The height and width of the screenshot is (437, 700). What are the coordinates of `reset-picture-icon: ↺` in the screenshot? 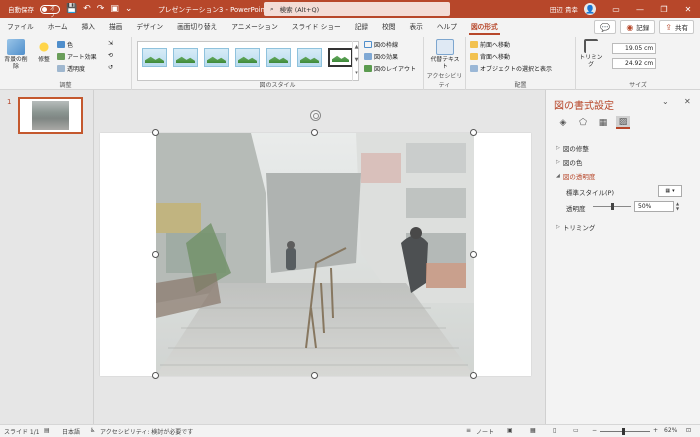 It's located at (110, 67).